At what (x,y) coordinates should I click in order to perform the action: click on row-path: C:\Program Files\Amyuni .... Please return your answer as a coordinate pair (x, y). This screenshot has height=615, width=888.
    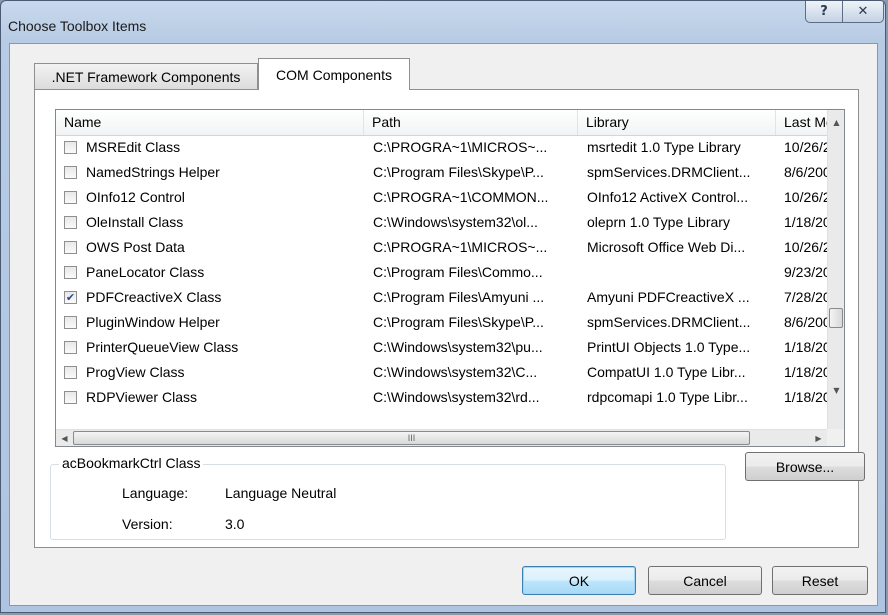
    Looking at the image, I should click on (459, 297).